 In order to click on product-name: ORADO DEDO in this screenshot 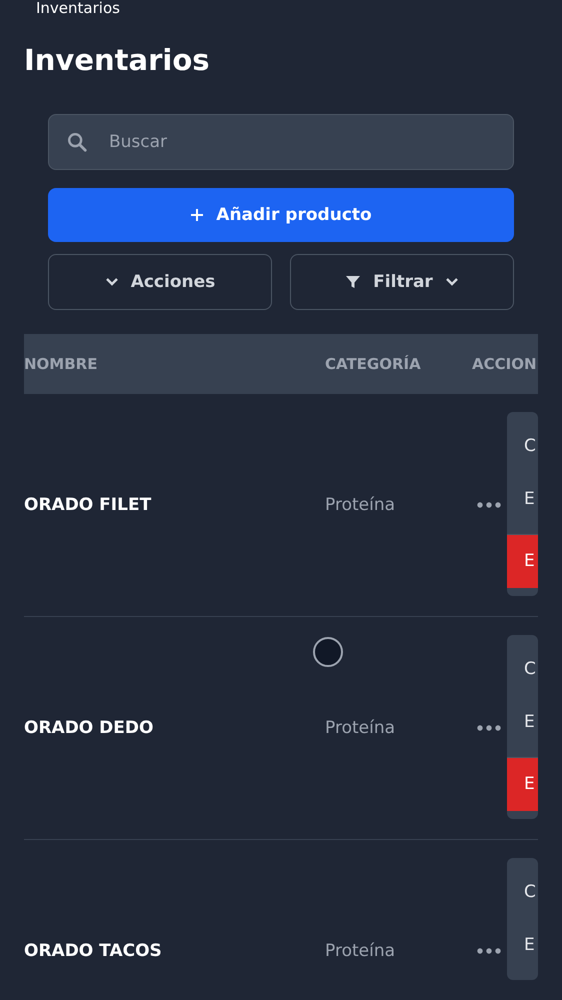, I will do `click(89, 728)`.